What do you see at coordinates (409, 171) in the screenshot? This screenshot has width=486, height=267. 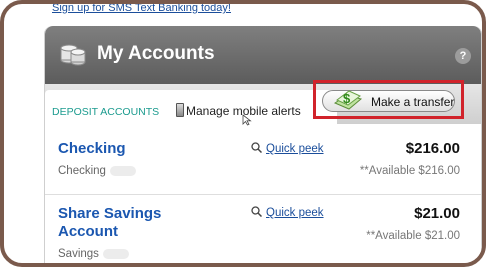 I see `available-balance: **Available $216.00` at bounding box center [409, 171].